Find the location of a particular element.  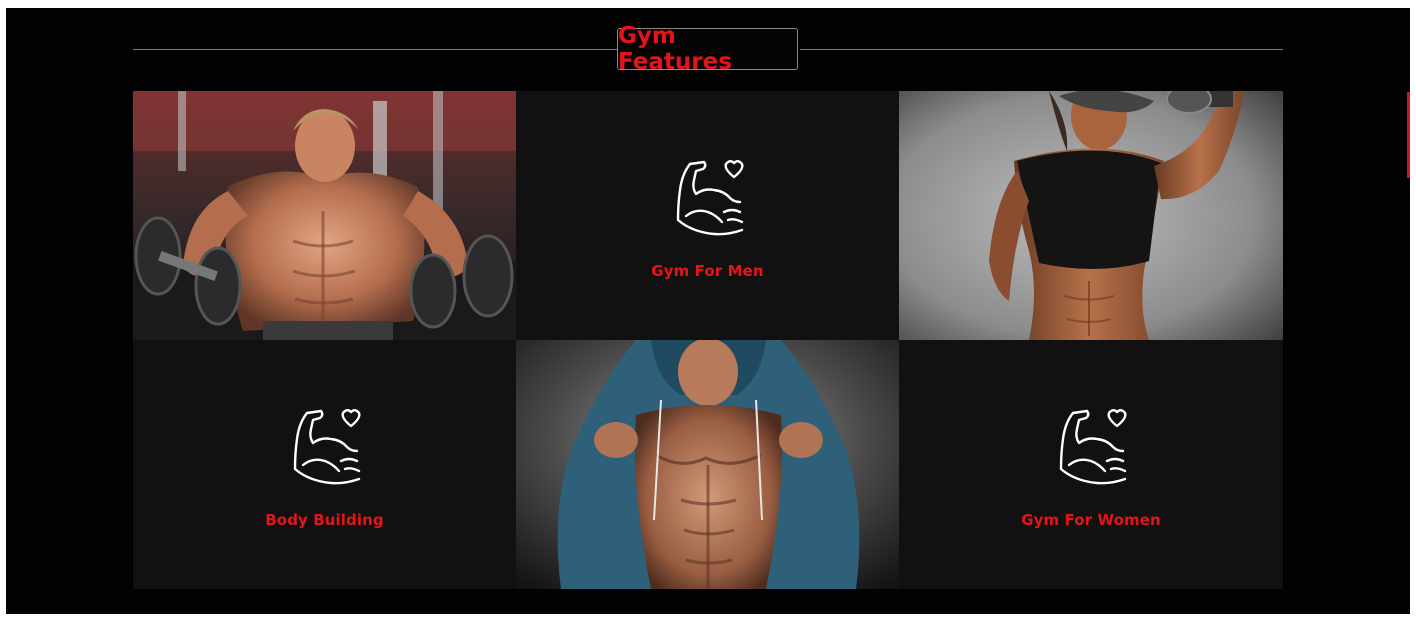

feature-card-gym-for-men: Gym For Men is located at coordinates (707, 215).